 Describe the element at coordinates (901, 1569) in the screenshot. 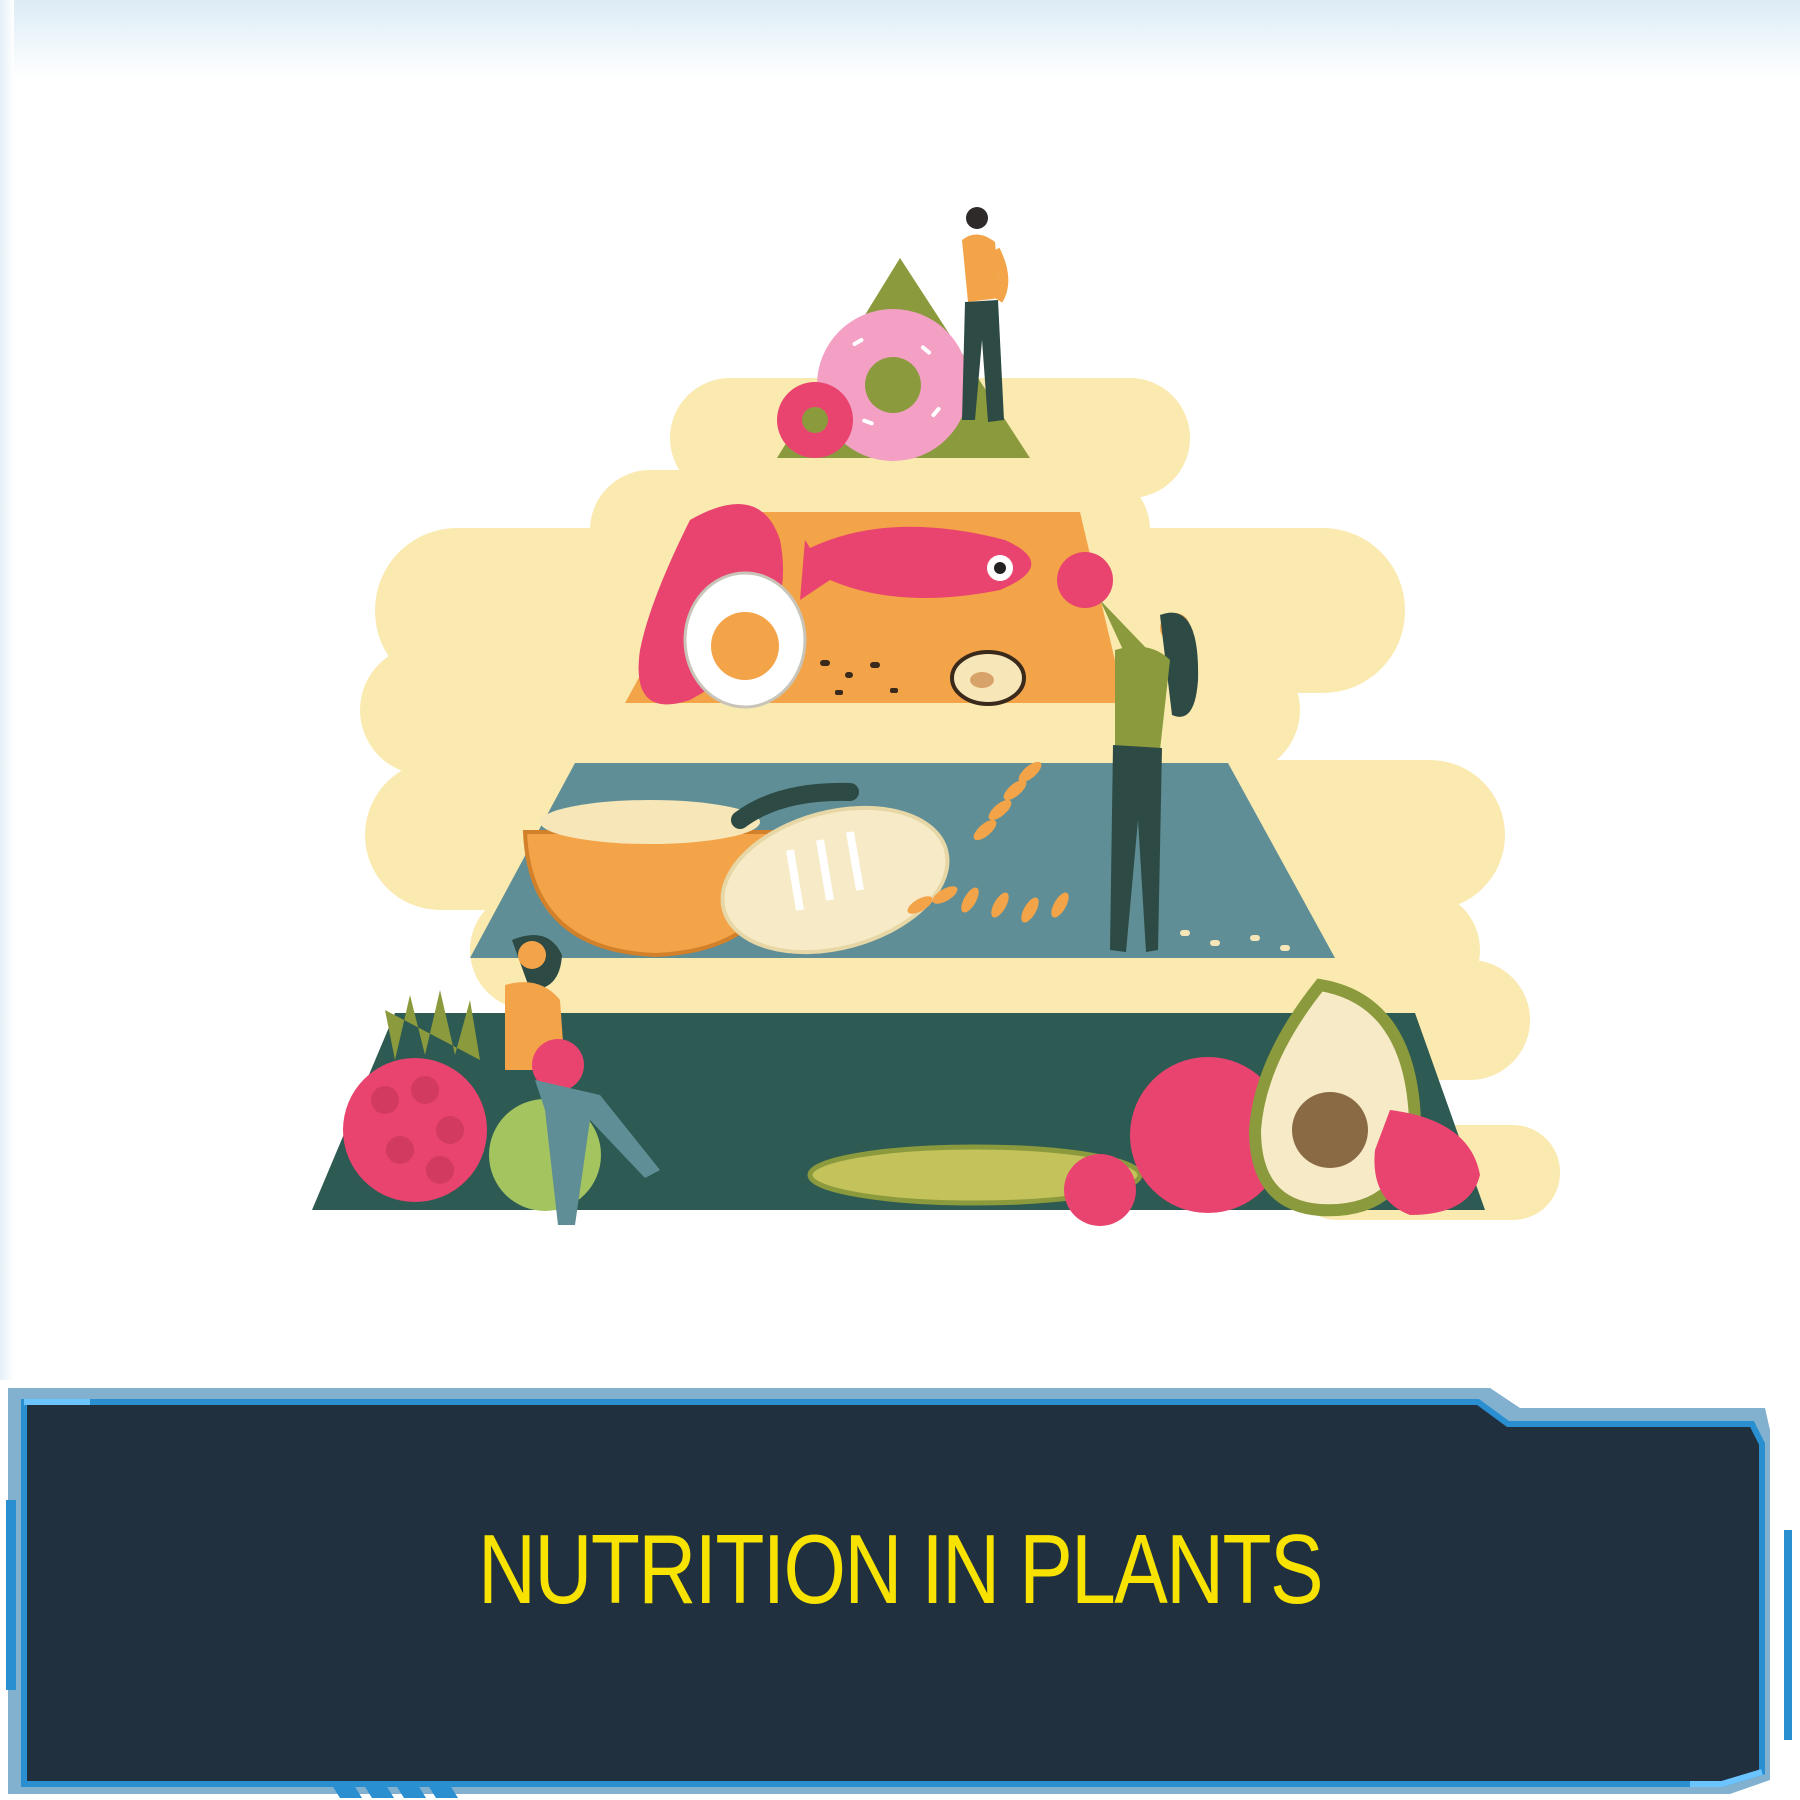

I see `banner-title: NUTRITION IN PLANTS` at that location.